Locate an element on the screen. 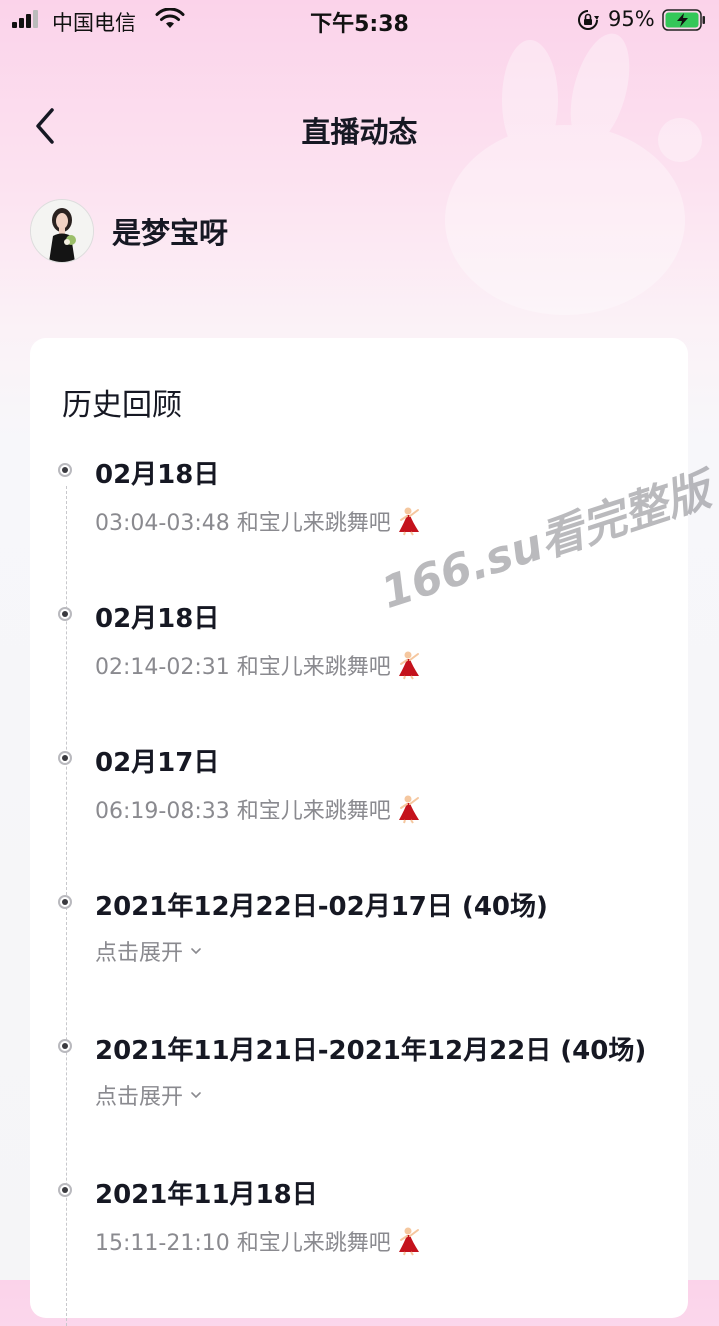 This screenshot has width=719, height=1326. avatar is located at coordinates (62, 231).